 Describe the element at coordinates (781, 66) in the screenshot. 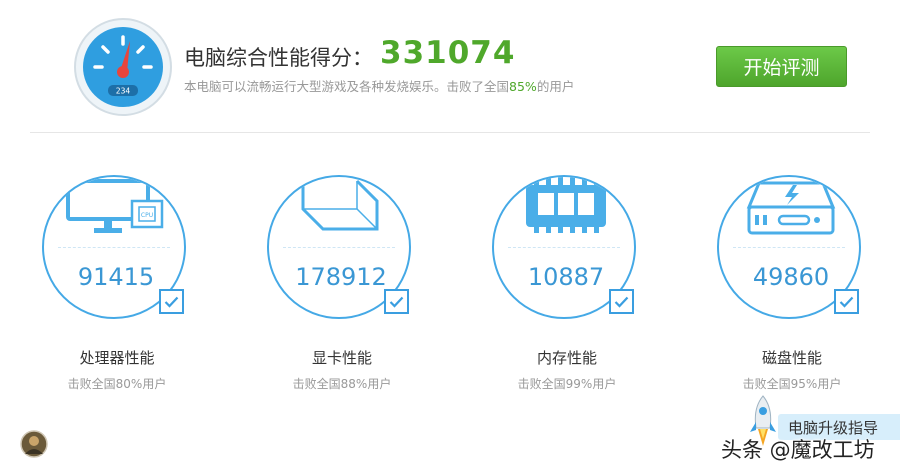

I see `start-benchmark-button: 开始评测` at that location.